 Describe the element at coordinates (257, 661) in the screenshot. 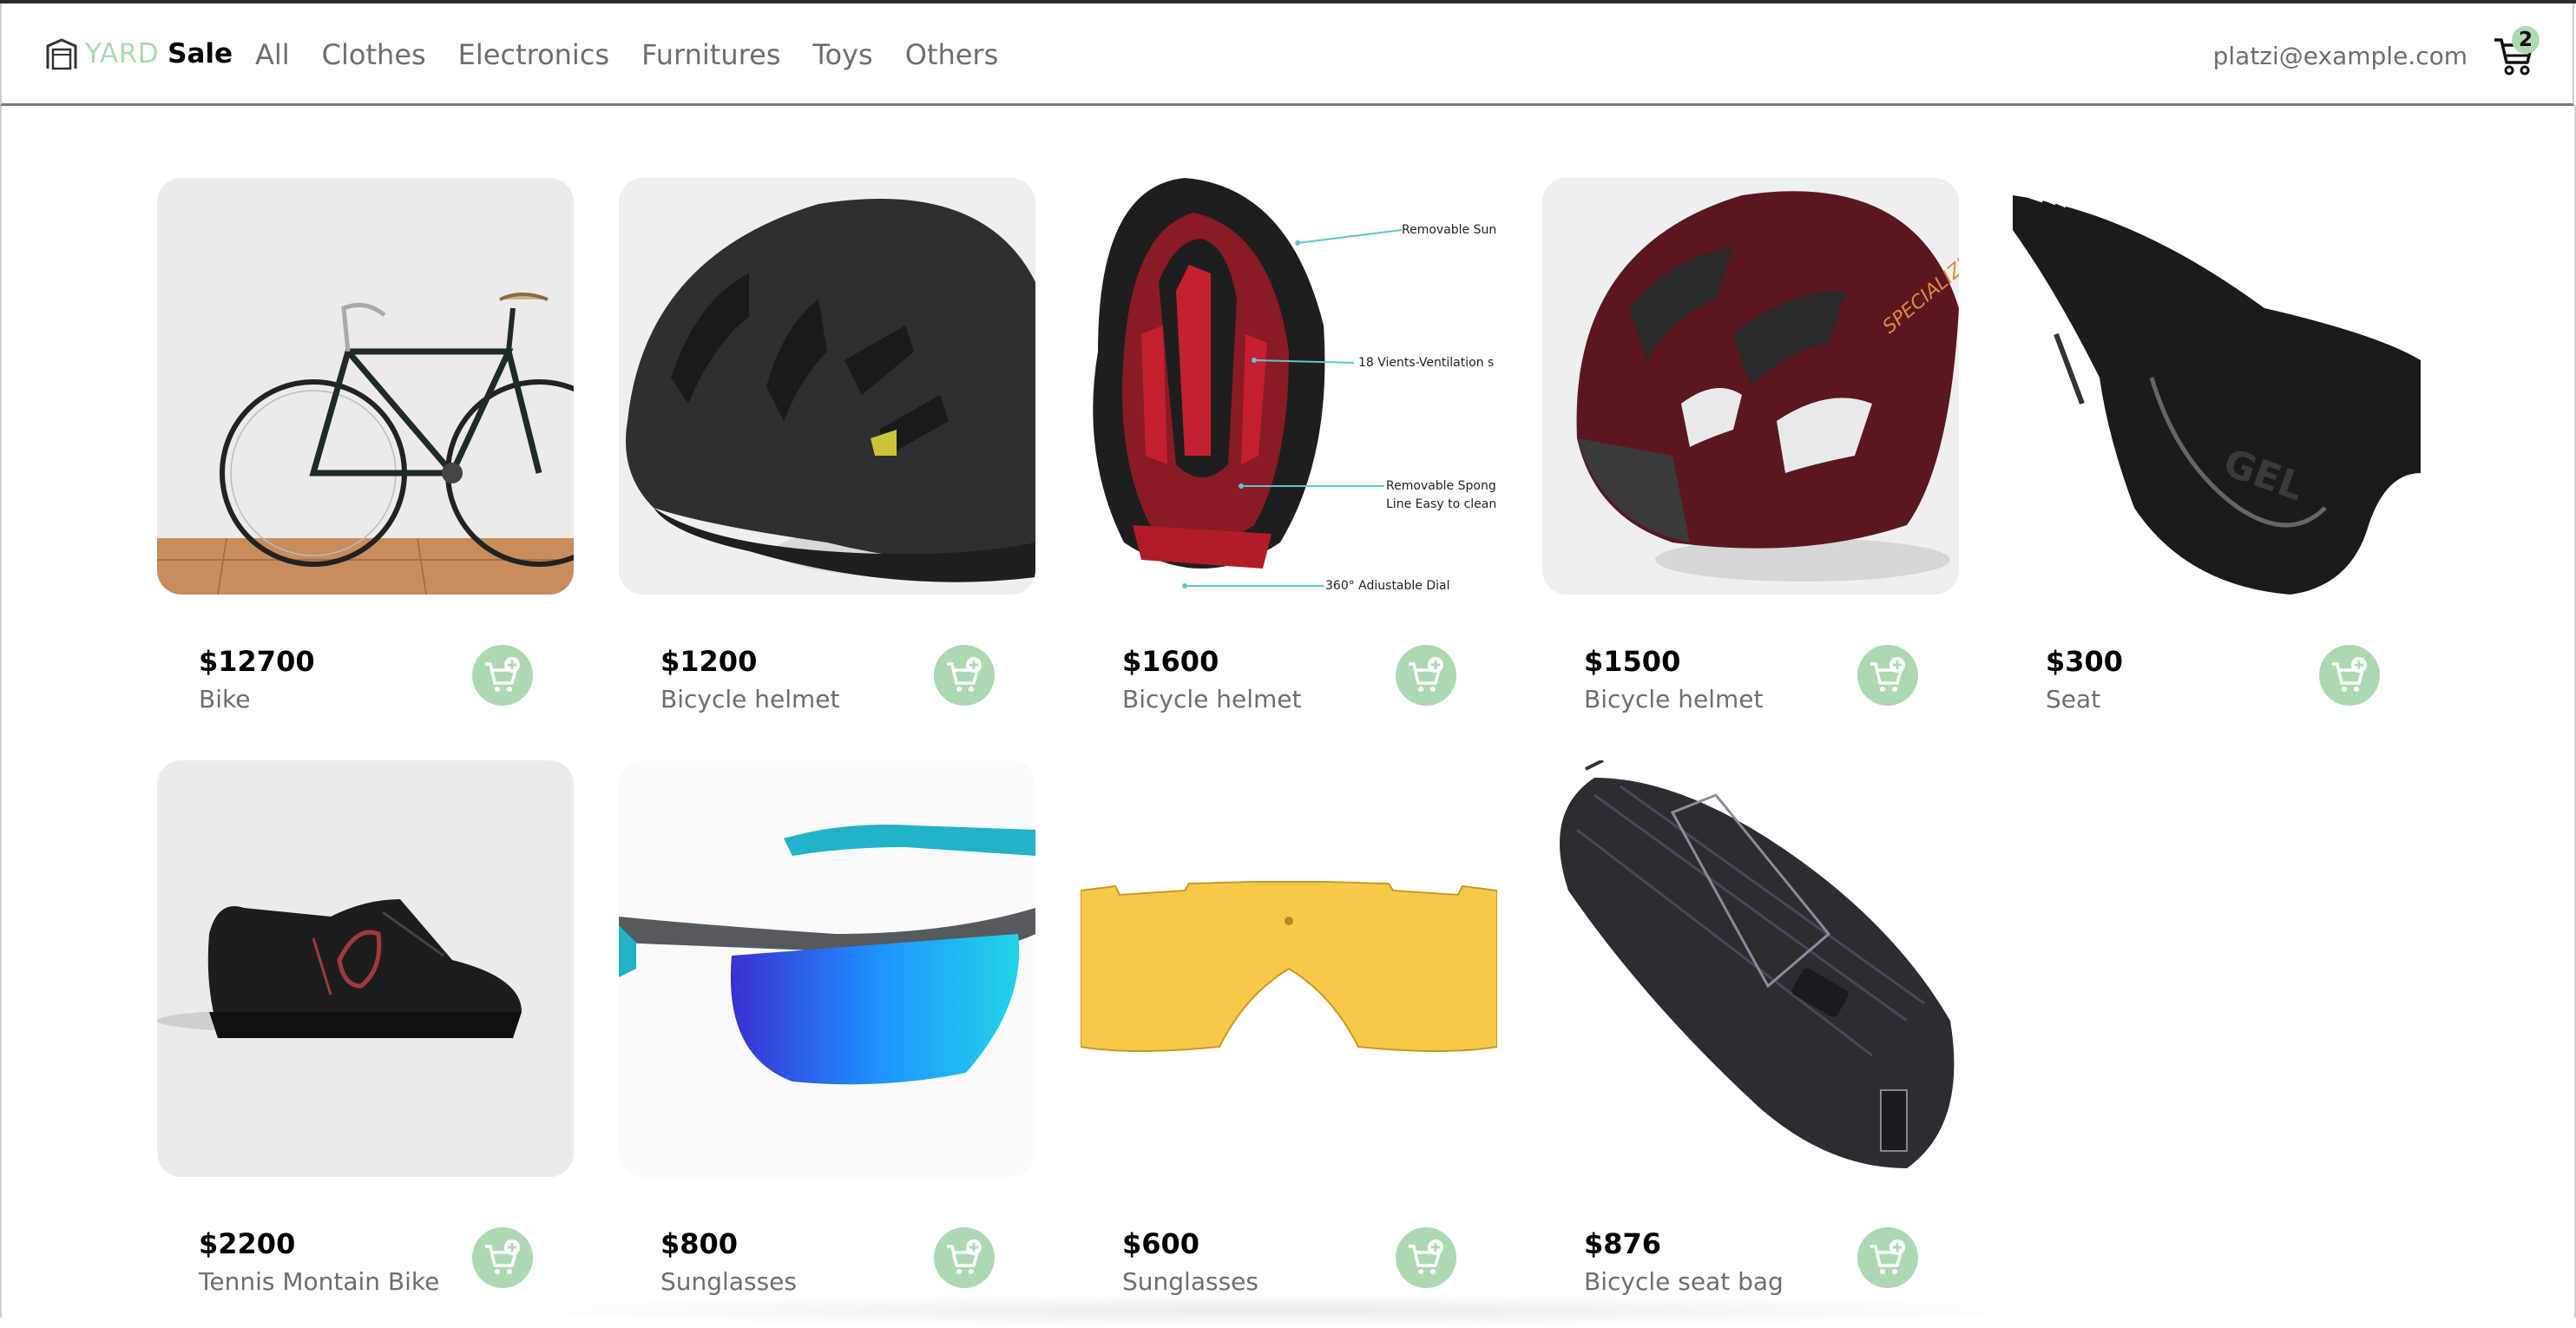

I see `product-price: $12700` at that location.